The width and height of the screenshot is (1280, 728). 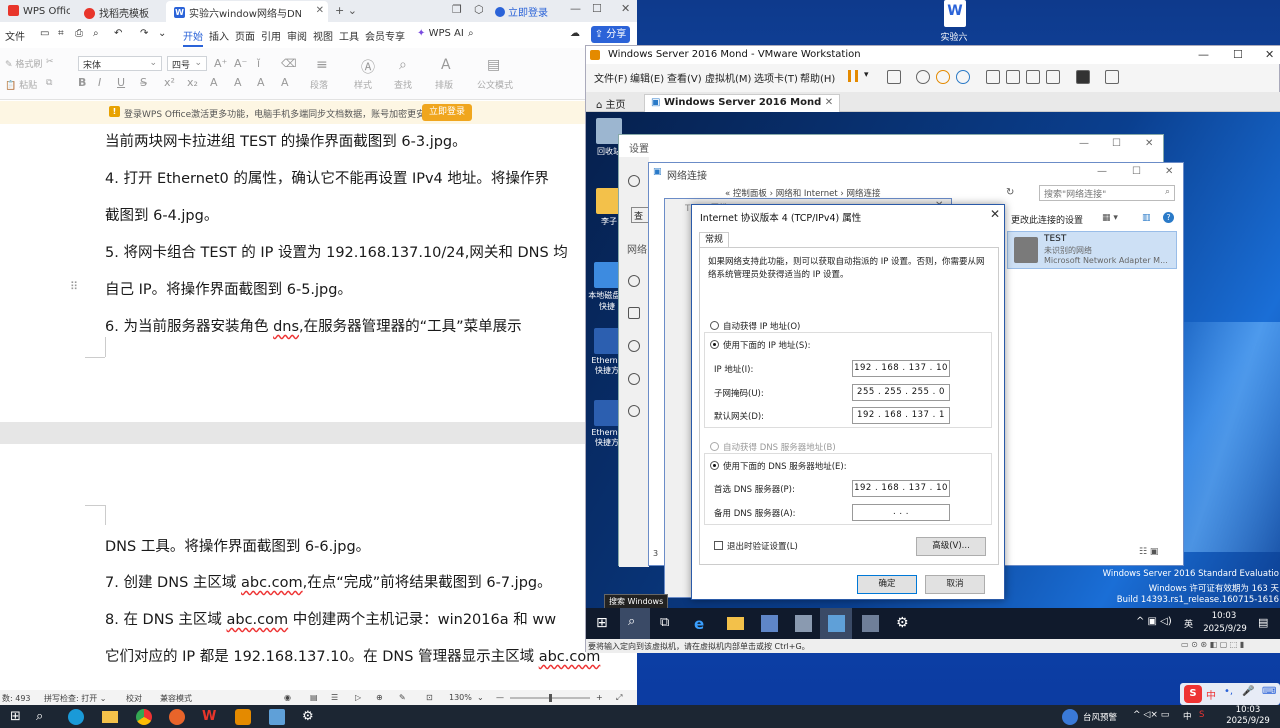 What do you see at coordinates (440, 33) in the screenshot?
I see `menu-wps-ai: ✦ WPS AI` at bounding box center [440, 33].